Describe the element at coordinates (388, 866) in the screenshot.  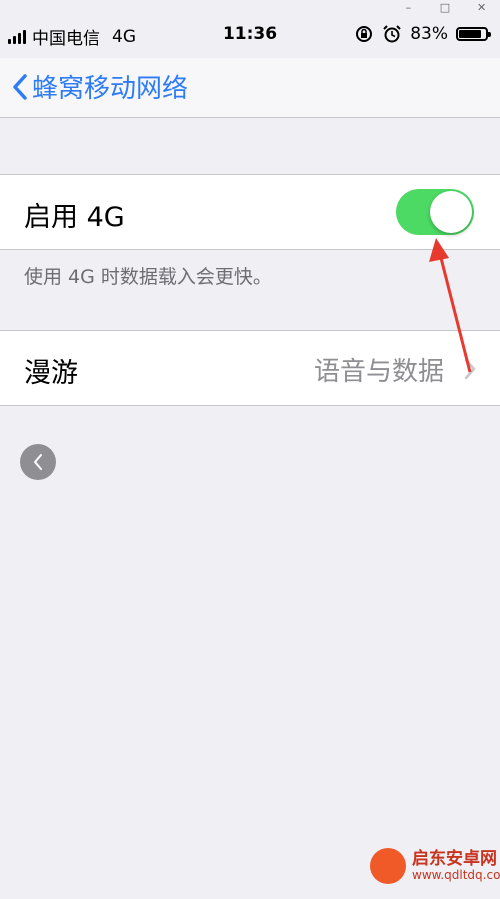
I see `watermark-logo-icon` at that location.